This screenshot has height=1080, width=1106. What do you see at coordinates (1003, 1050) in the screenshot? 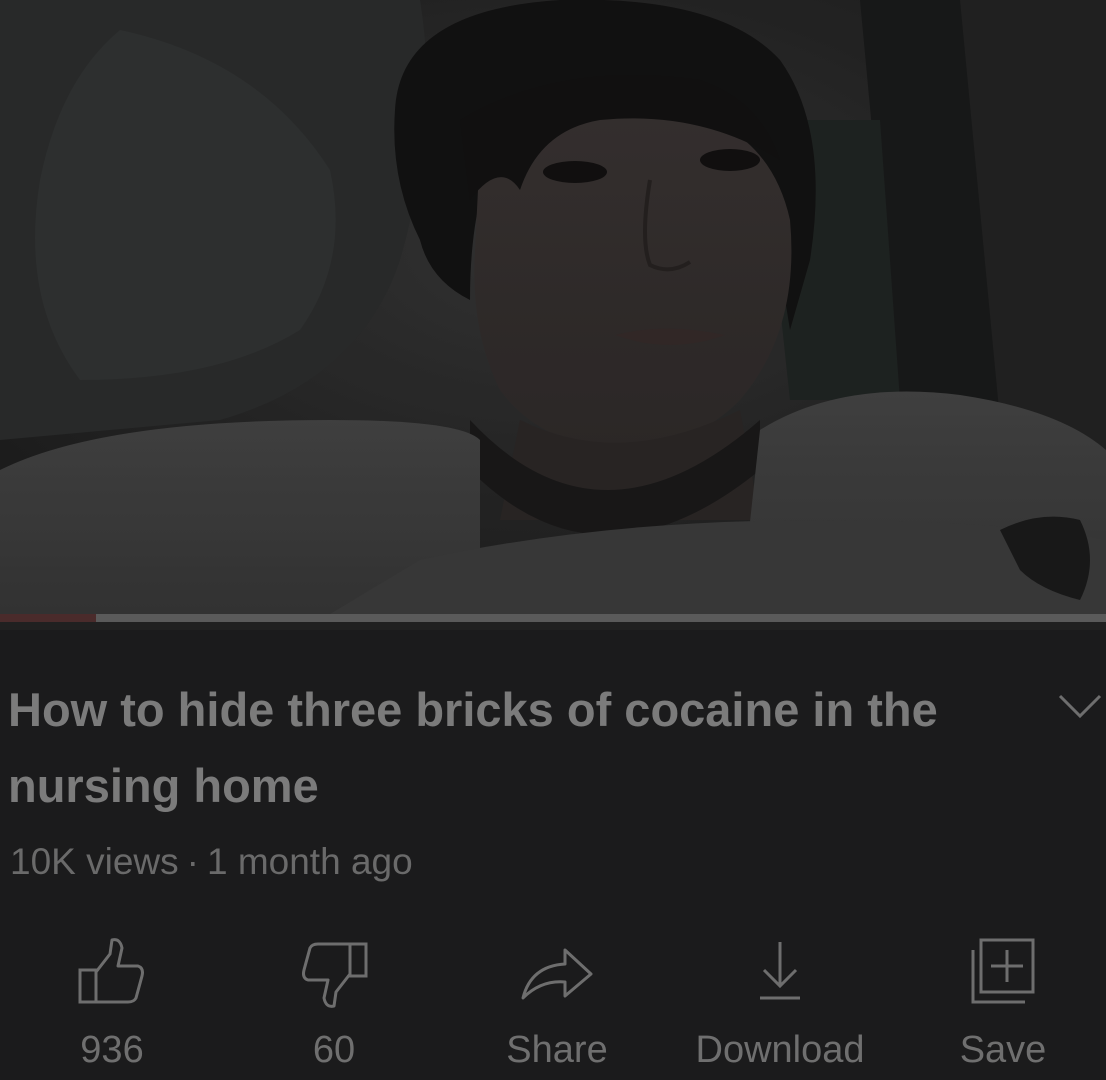
I see `save-label: Save` at bounding box center [1003, 1050].